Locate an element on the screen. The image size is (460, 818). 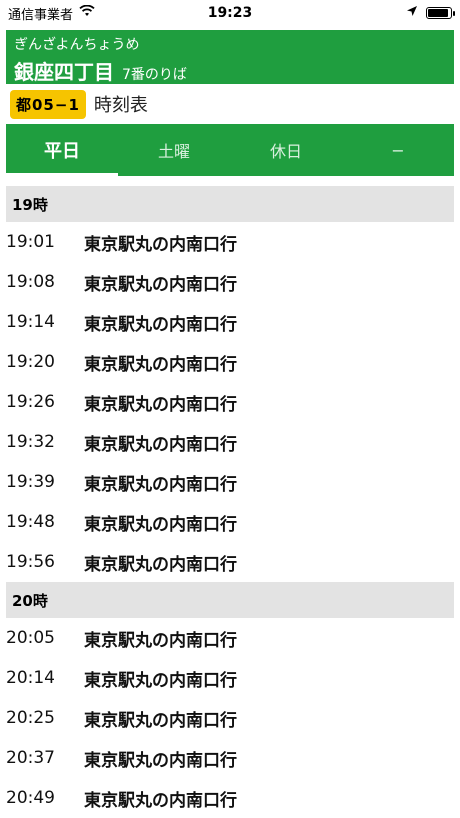
carrier-label: 通信事業者 is located at coordinates (41, 15).